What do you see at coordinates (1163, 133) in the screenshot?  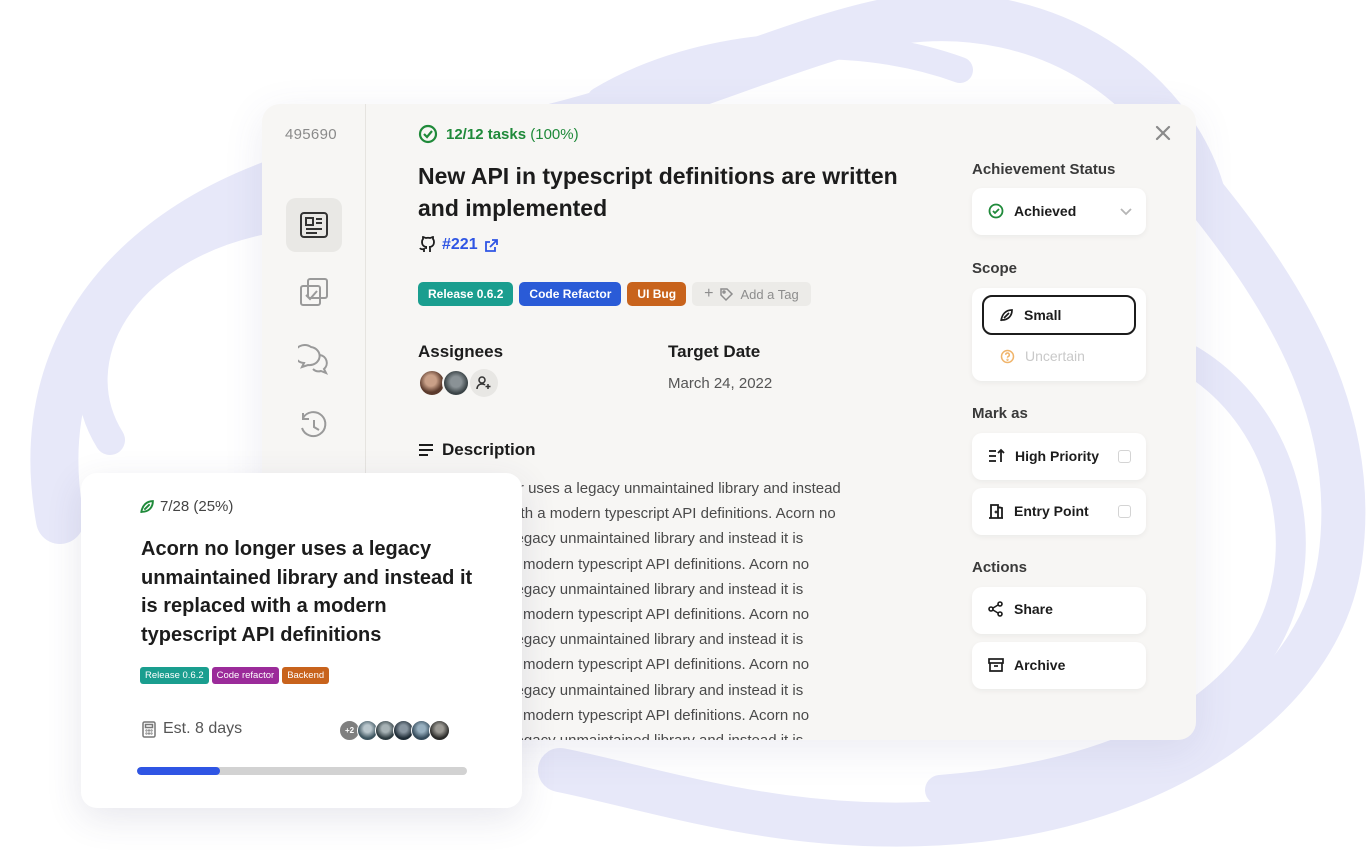 I see `close-icon` at bounding box center [1163, 133].